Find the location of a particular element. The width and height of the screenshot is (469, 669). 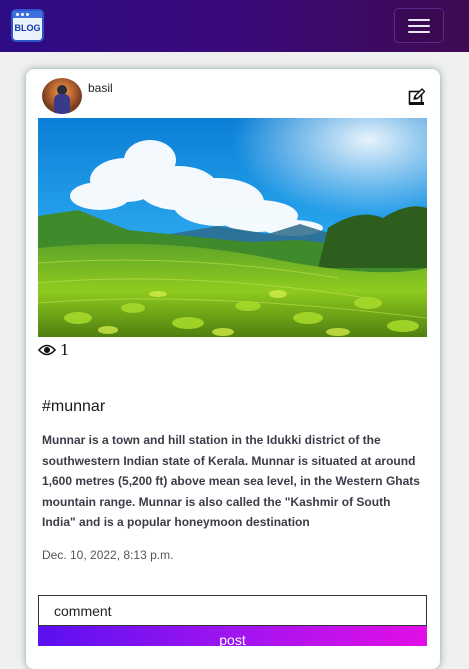

eye-icon is located at coordinates (47, 350).